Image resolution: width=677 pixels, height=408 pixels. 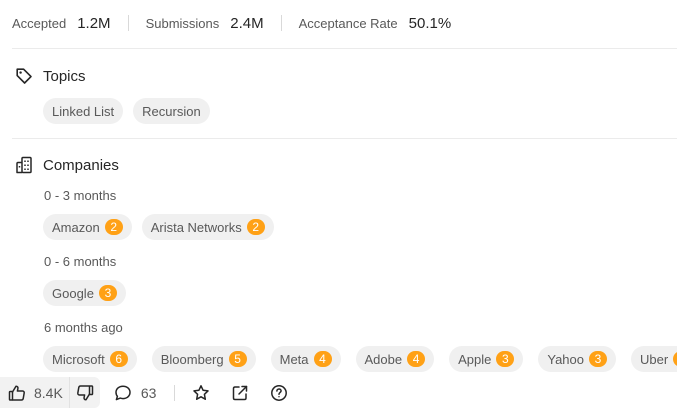 What do you see at coordinates (76, 227) in the screenshot?
I see `company-name: Amazon` at bounding box center [76, 227].